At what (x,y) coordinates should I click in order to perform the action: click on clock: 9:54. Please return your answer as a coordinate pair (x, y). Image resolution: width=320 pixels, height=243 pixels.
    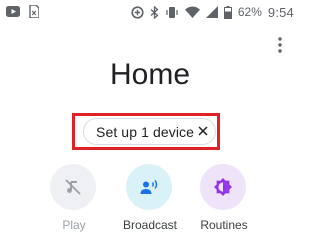
    Looking at the image, I should click on (280, 12).